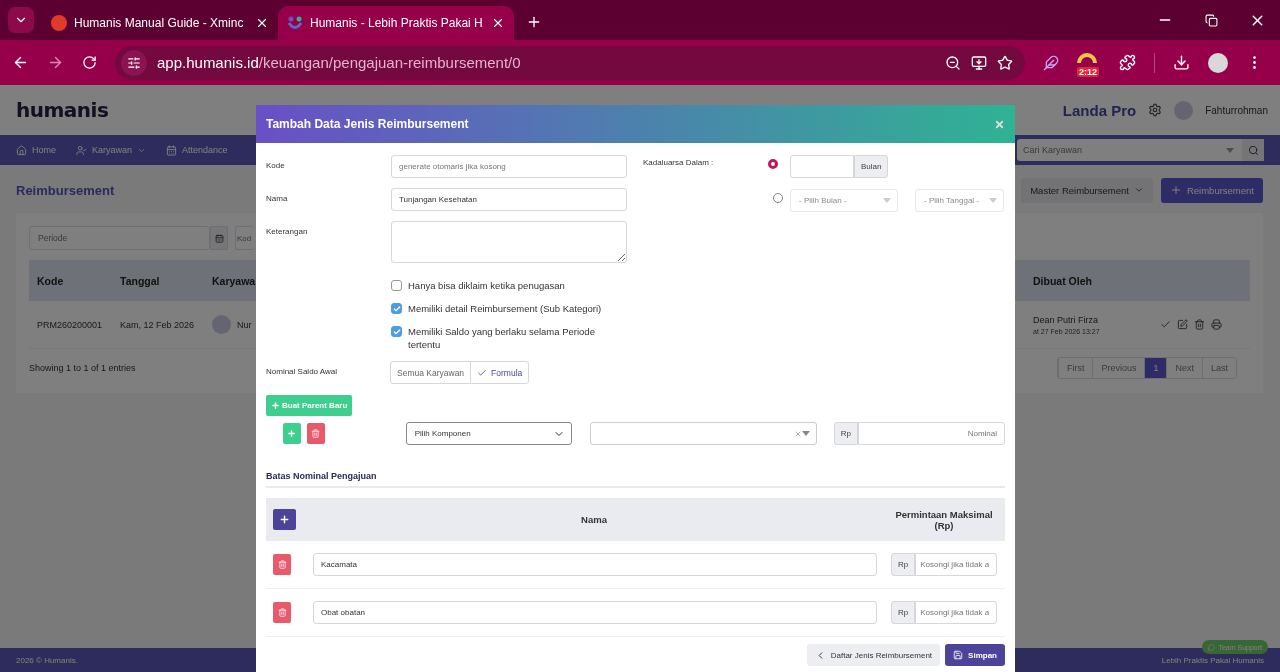 The height and width of the screenshot is (672, 1280). I want to click on description-field, so click(509, 242).